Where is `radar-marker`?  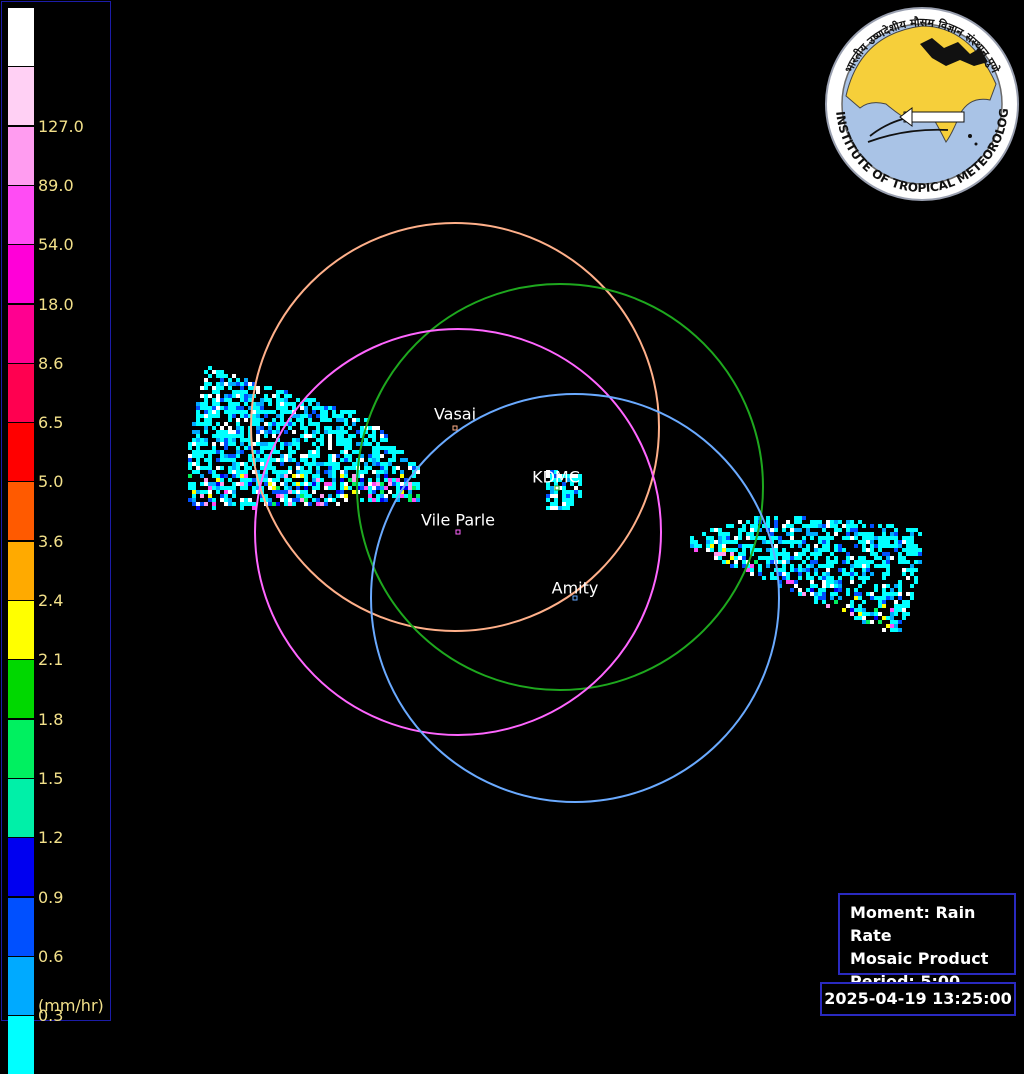
radar-marker is located at coordinates (458, 532).